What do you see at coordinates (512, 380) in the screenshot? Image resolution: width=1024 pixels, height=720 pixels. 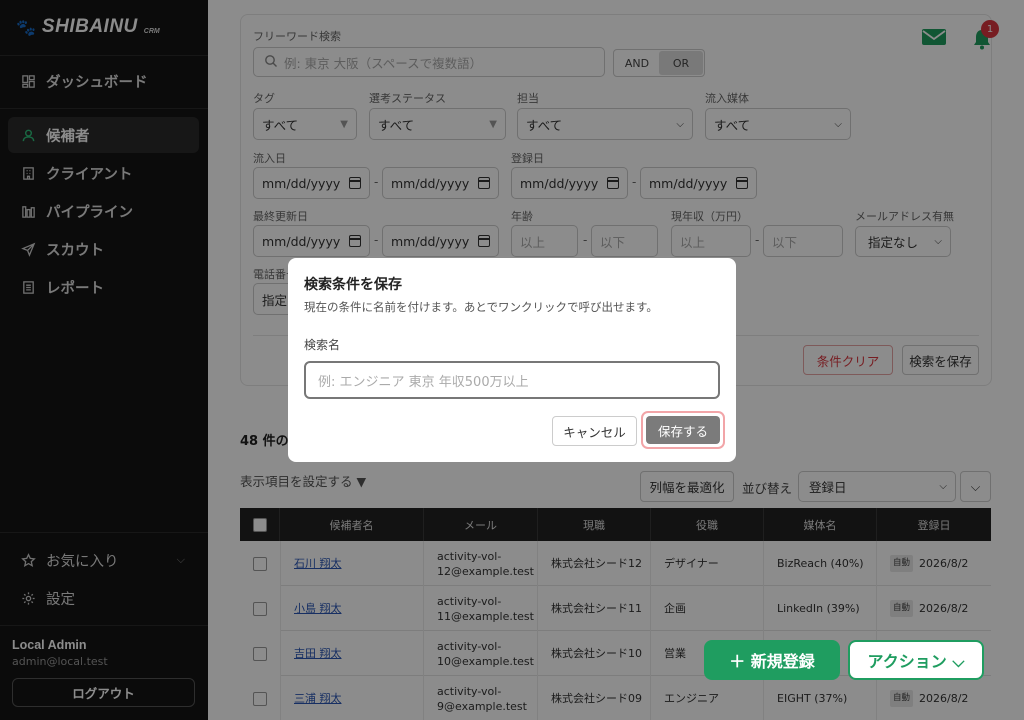 I see `search-name-input: 例: エンジニア 東京 年収500万以上` at bounding box center [512, 380].